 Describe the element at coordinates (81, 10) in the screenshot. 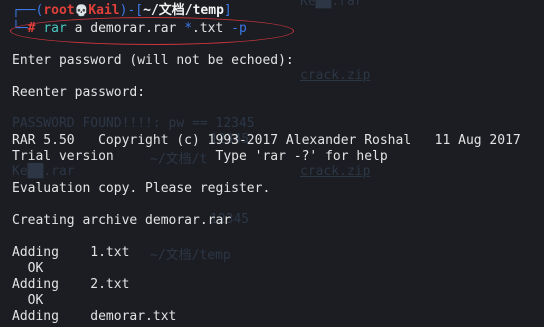

I see `skull-icon: 💀` at that location.